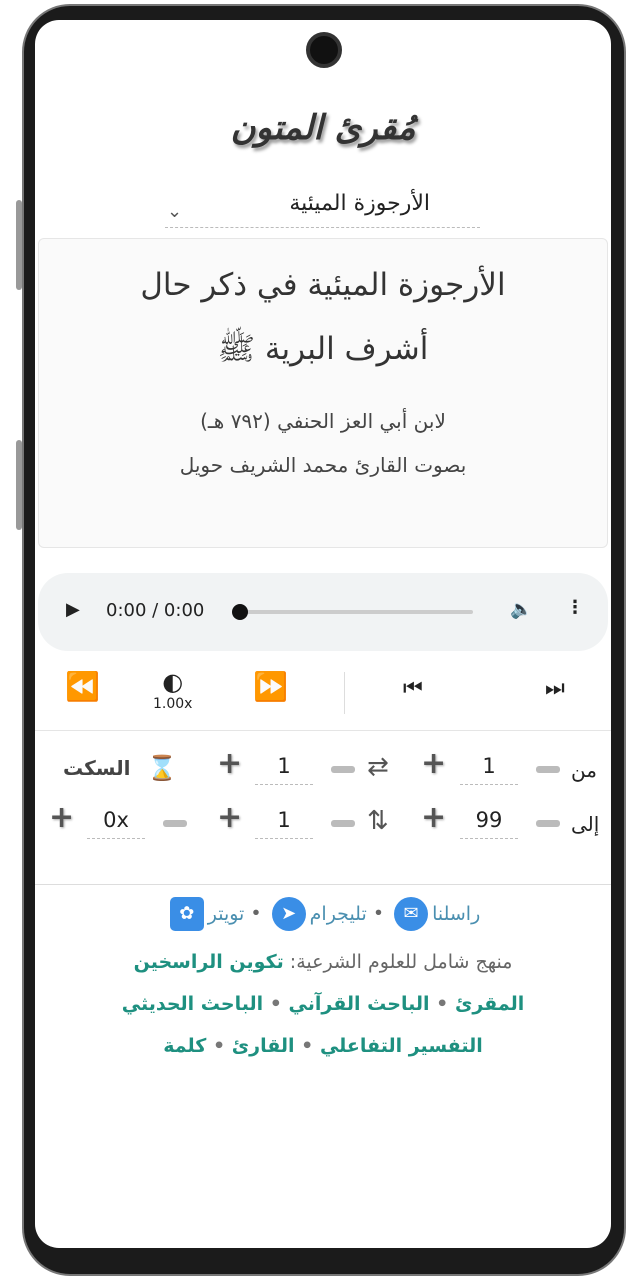 This screenshot has width=640, height=1280. What do you see at coordinates (401, 962) in the screenshot?
I see `curriculum-prefix: منهج شامل للعلوم الشرعية:` at bounding box center [401, 962].